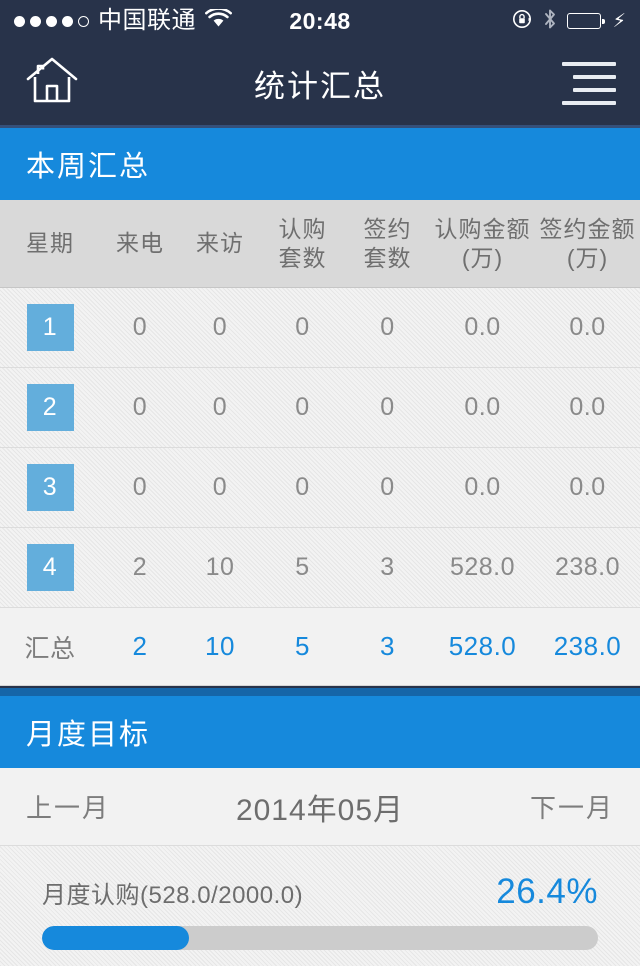 Image resolution: width=640 pixels, height=966 pixels. Describe the element at coordinates (619, 21) in the screenshot. I see `charging-bolt-icon: ⚡` at that location.